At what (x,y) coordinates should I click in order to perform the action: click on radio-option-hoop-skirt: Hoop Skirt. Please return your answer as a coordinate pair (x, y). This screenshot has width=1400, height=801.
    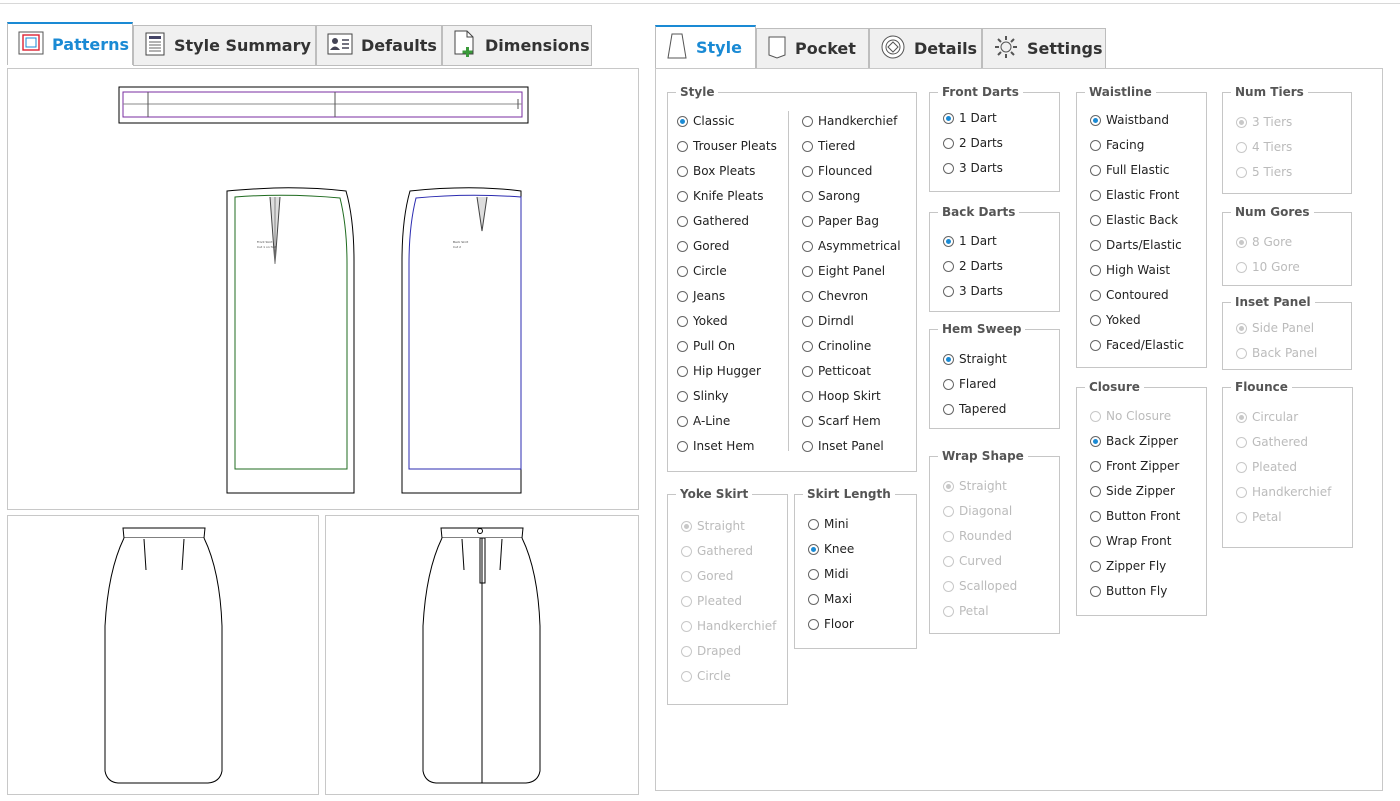
    Looking at the image, I should click on (841, 396).